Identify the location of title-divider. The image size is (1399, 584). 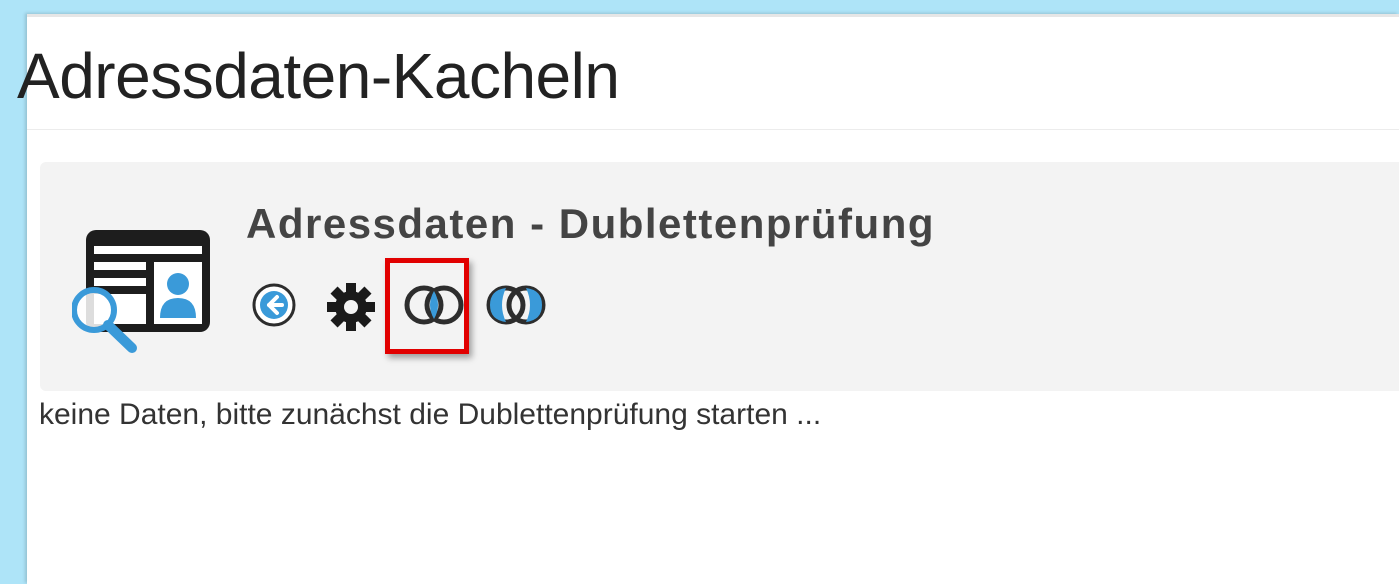
(713, 129).